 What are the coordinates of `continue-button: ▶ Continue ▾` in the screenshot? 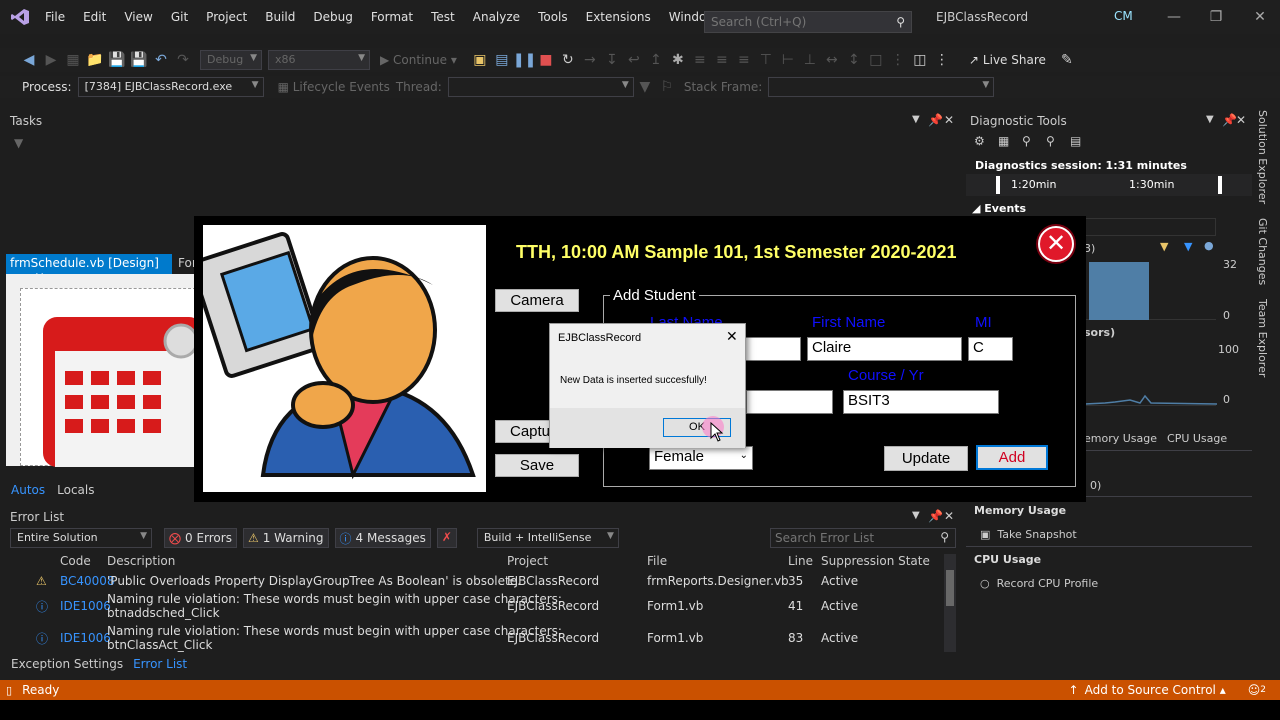 It's located at (418, 60).